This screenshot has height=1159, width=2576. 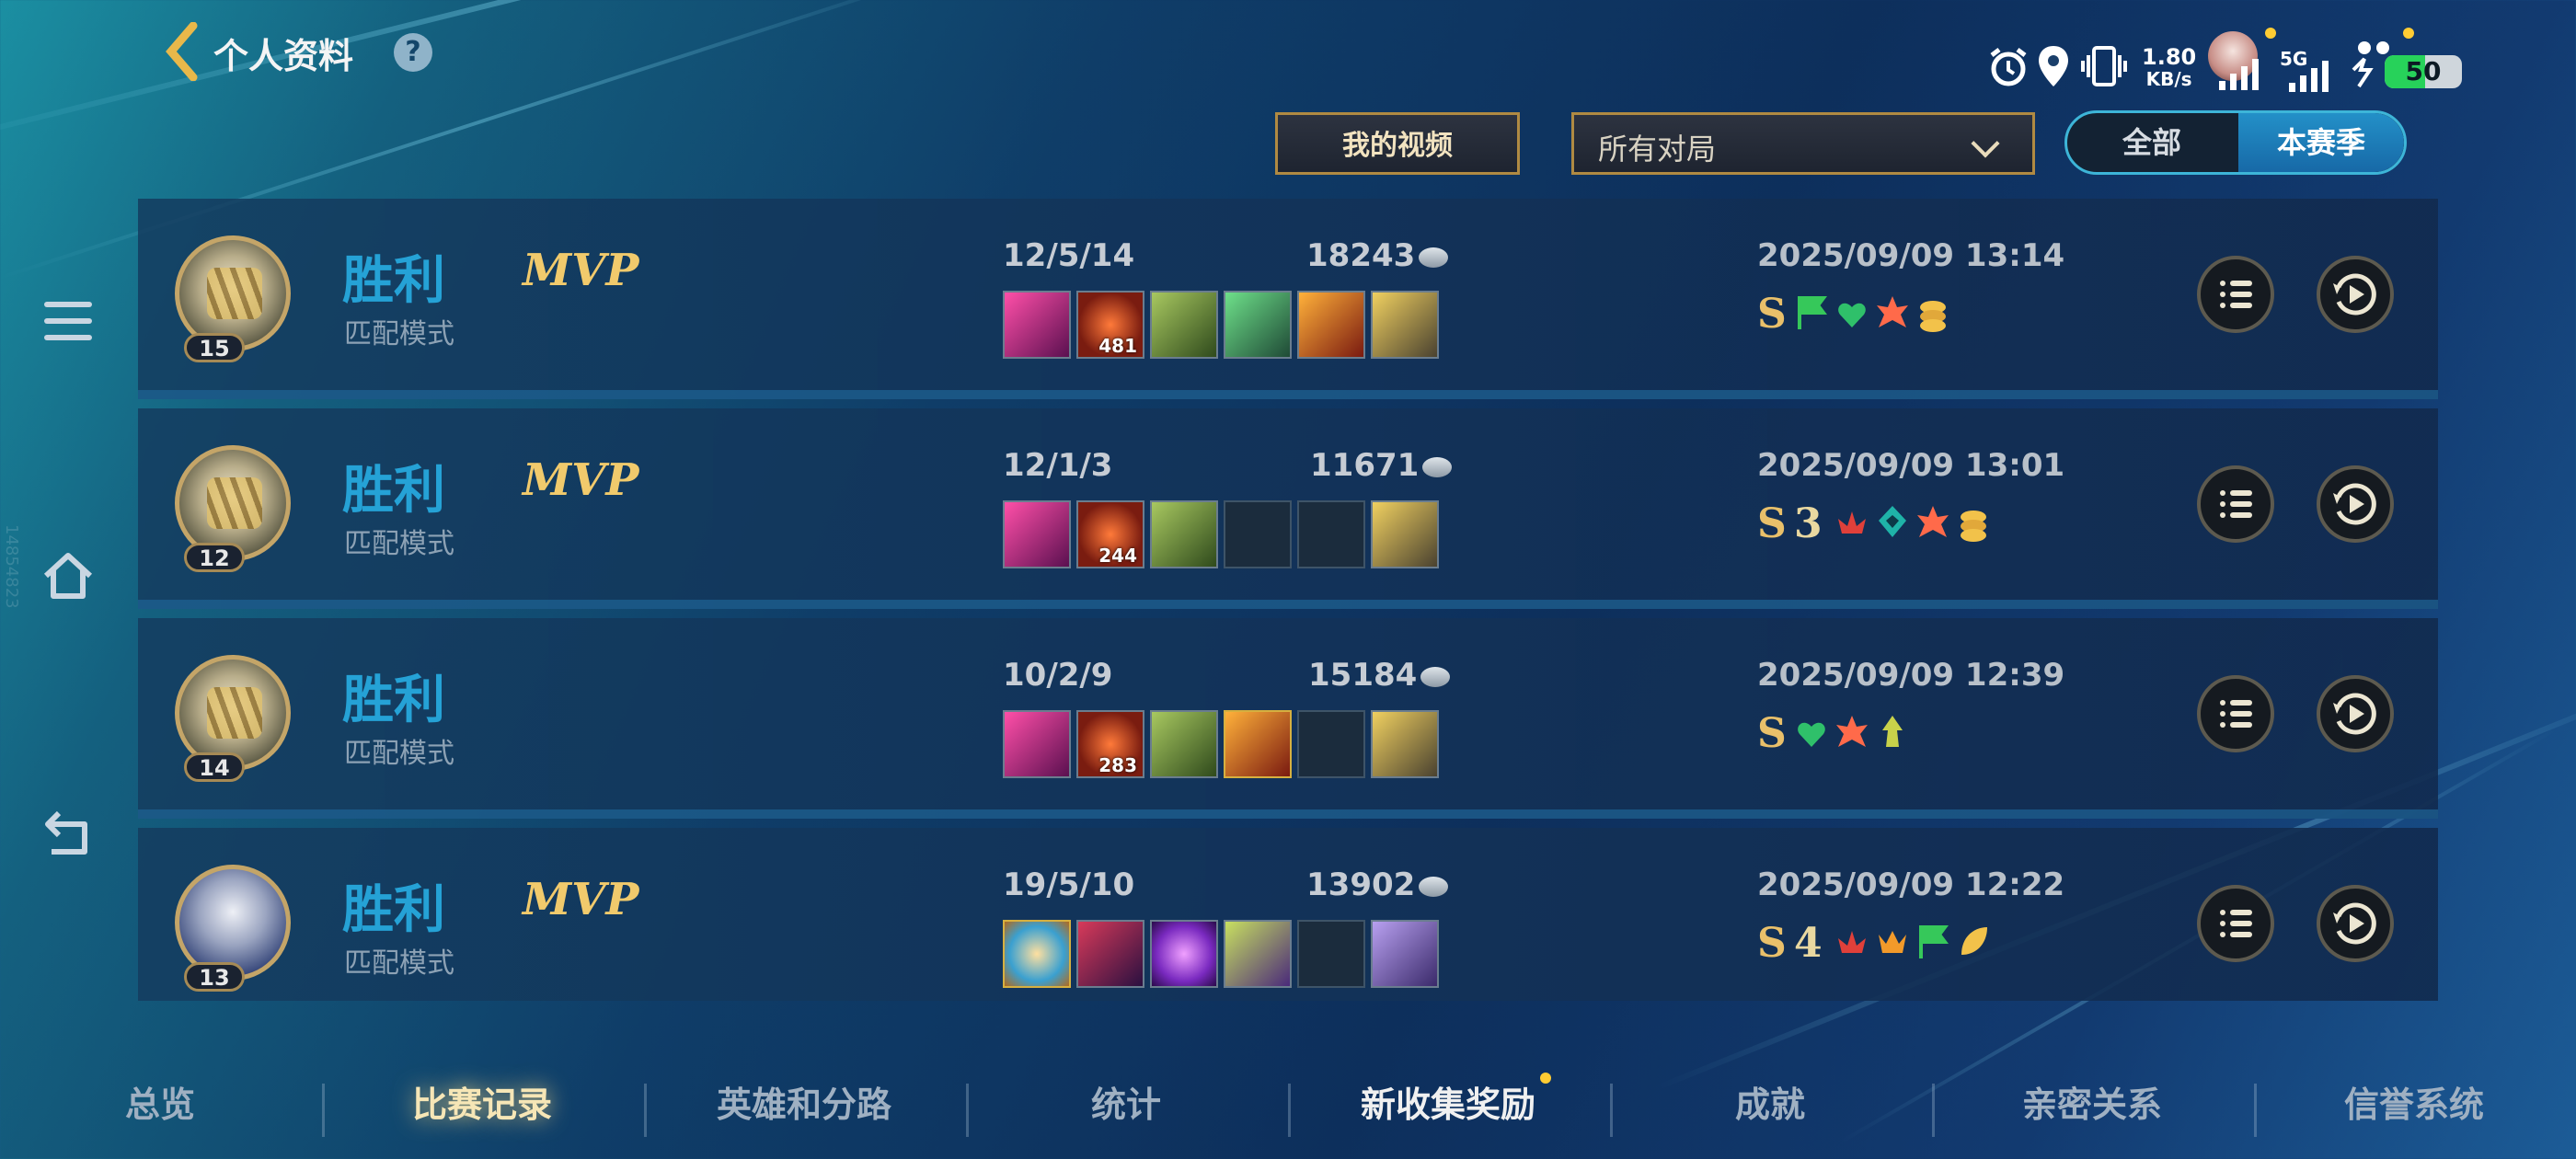 What do you see at coordinates (2239, 74) in the screenshot?
I see `signal-icon` at bounding box center [2239, 74].